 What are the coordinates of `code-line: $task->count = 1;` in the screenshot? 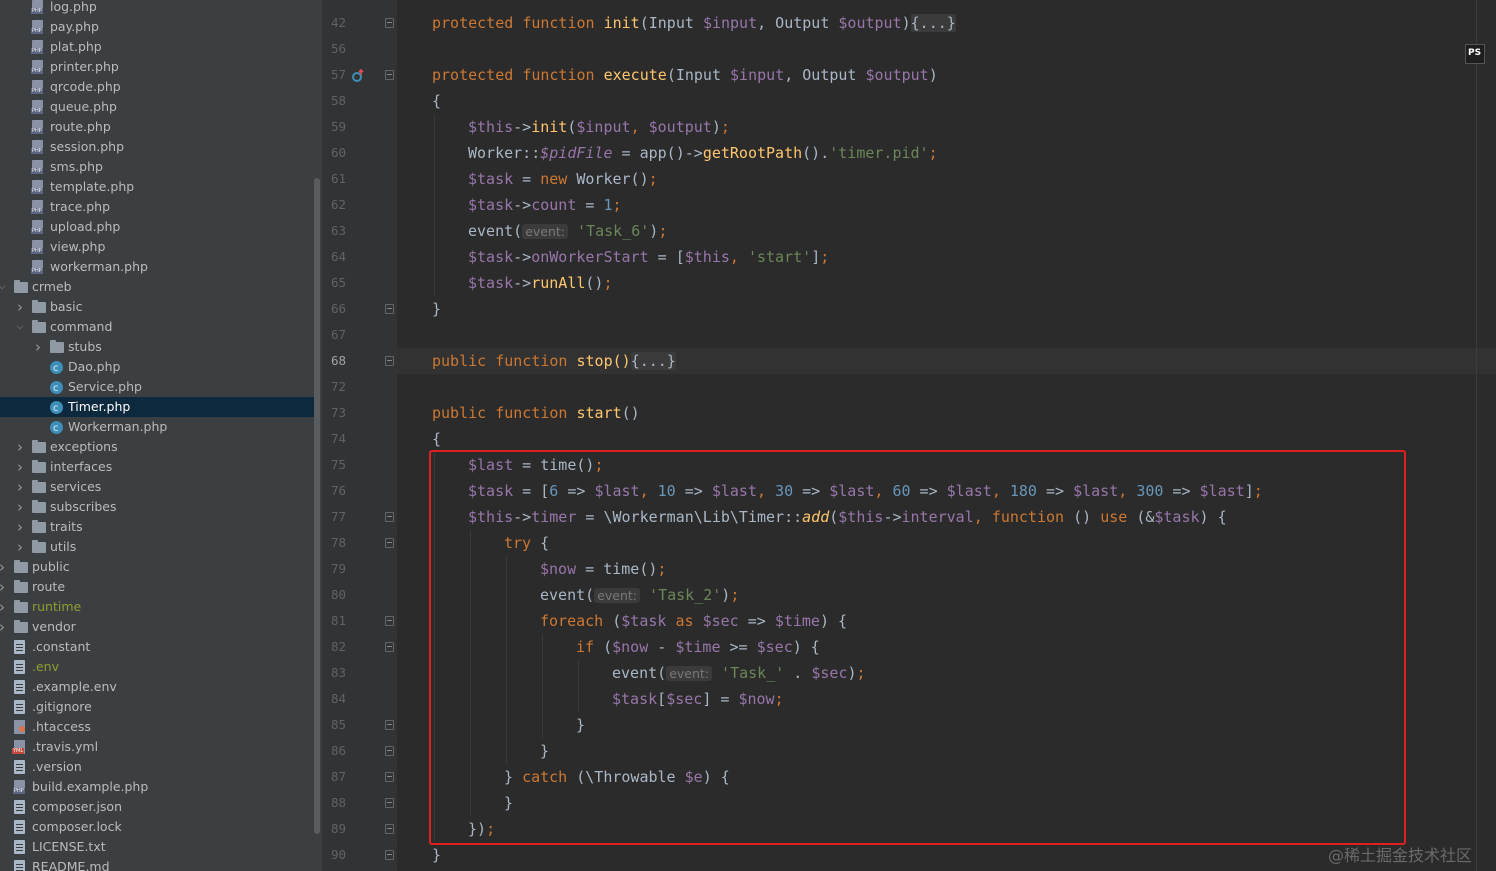 It's located at (545, 205).